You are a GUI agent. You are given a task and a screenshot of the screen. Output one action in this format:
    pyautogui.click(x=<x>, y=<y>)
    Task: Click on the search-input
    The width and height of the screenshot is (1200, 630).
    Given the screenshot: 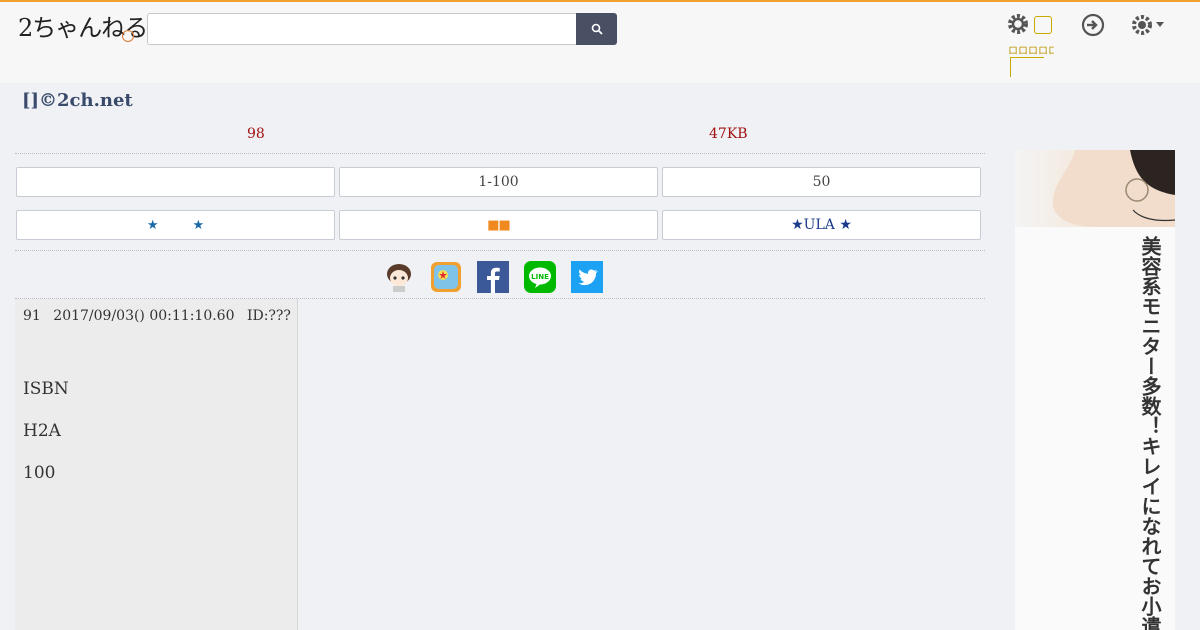 What is the action you would take?
    pyautogui.click(x=362, y=29)
    